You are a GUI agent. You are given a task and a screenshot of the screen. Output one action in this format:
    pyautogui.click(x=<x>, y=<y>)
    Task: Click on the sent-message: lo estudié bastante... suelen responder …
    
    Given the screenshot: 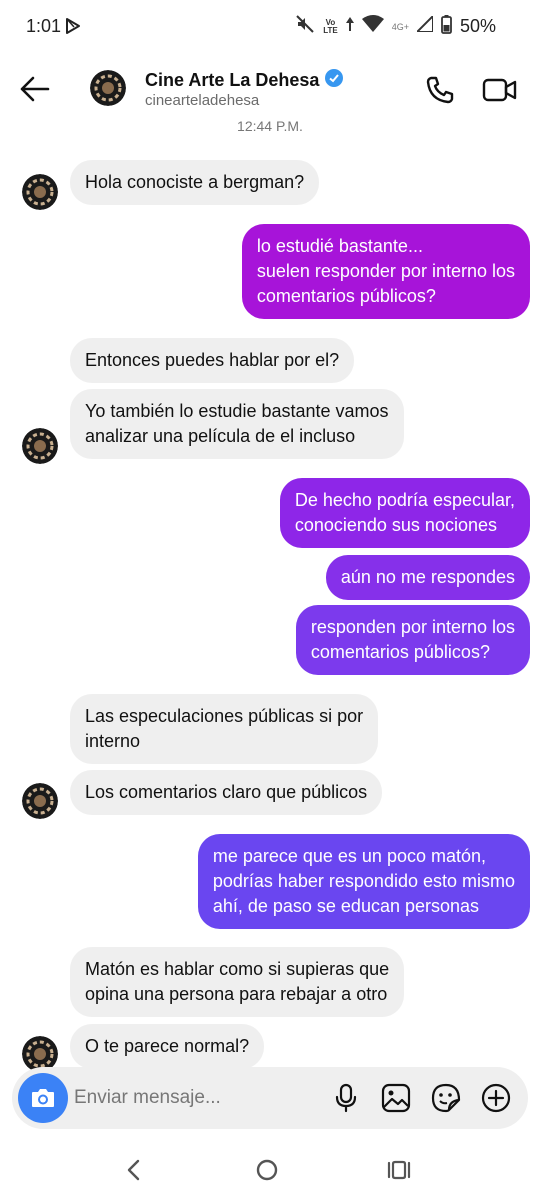 What is the action you would take?
    pyautogui.click(x=385, y=271)
    